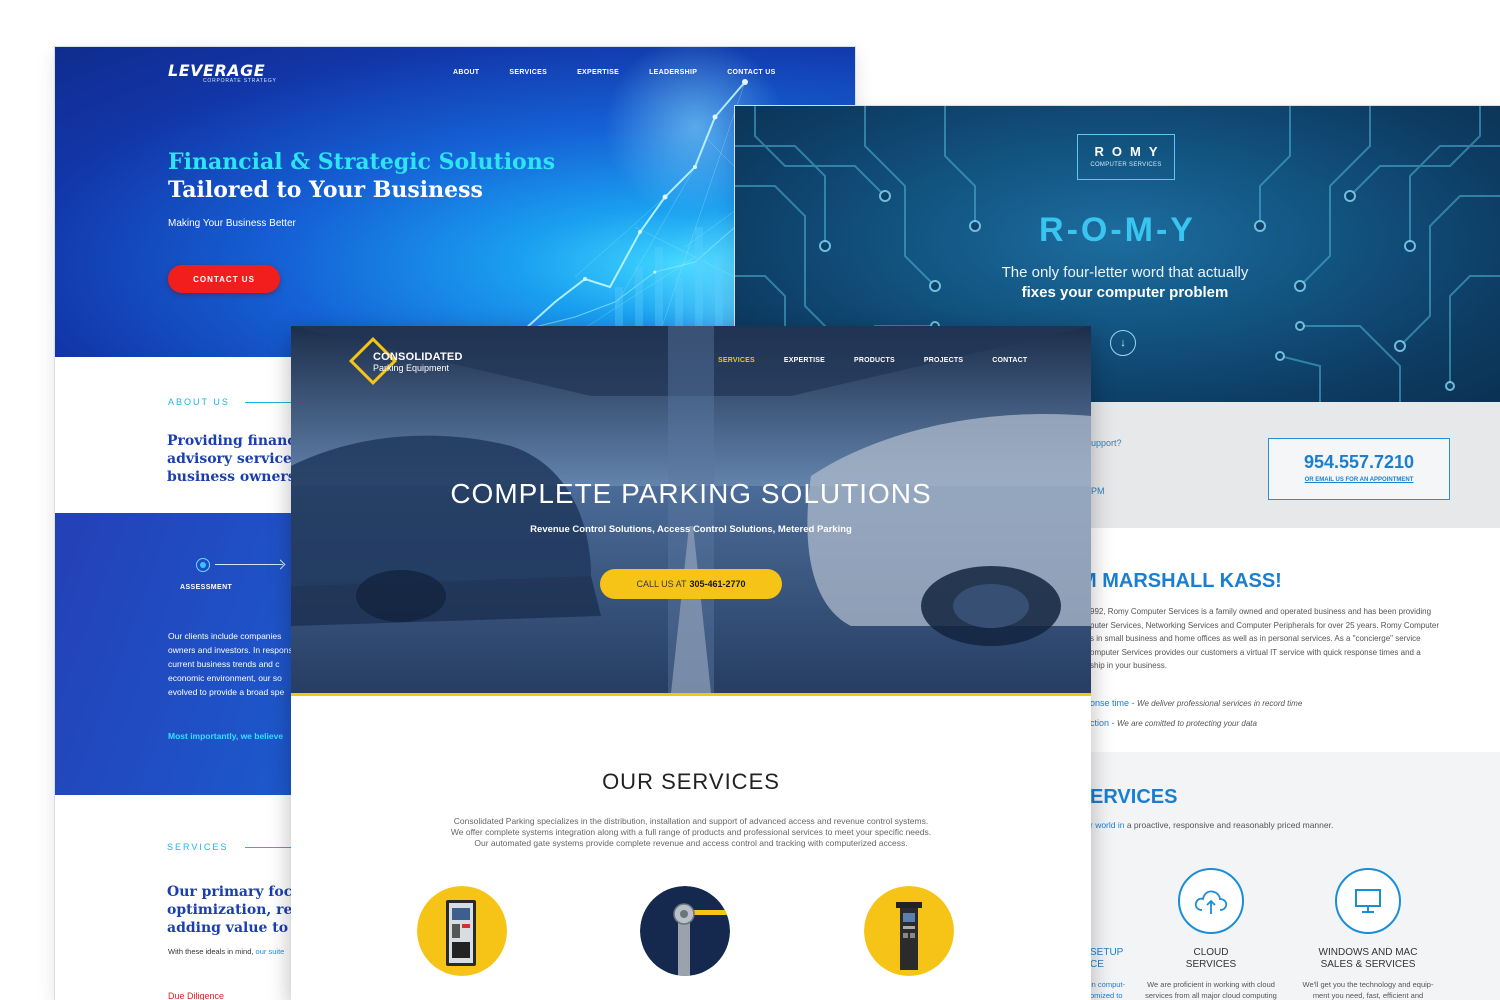 This screenshot has height=1000, width=1500. Describe the element at coordinates (1107, 825) in the screenshot. I see `services-sub-link: r world in` at that location.